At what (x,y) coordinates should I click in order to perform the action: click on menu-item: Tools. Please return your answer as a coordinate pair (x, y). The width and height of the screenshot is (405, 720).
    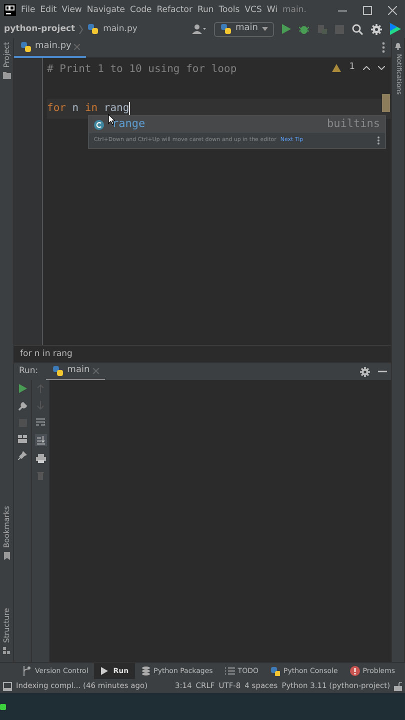
    Looking at the image, I should click on (229, 10).